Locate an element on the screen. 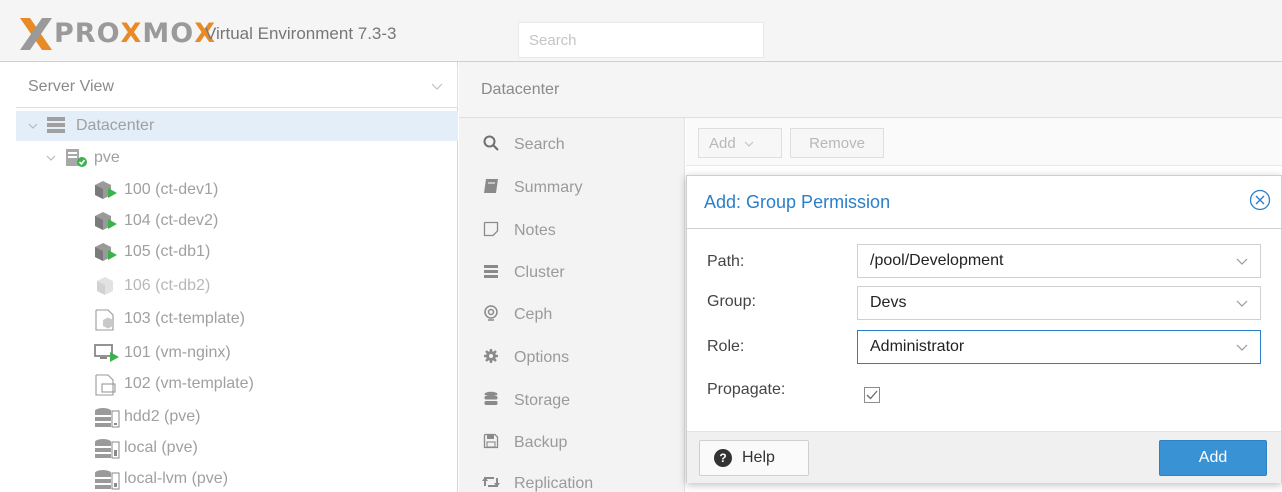 The image size is (1282, 492). proxmox-logo: PRO X MO X is located at coordinates (117, 34).